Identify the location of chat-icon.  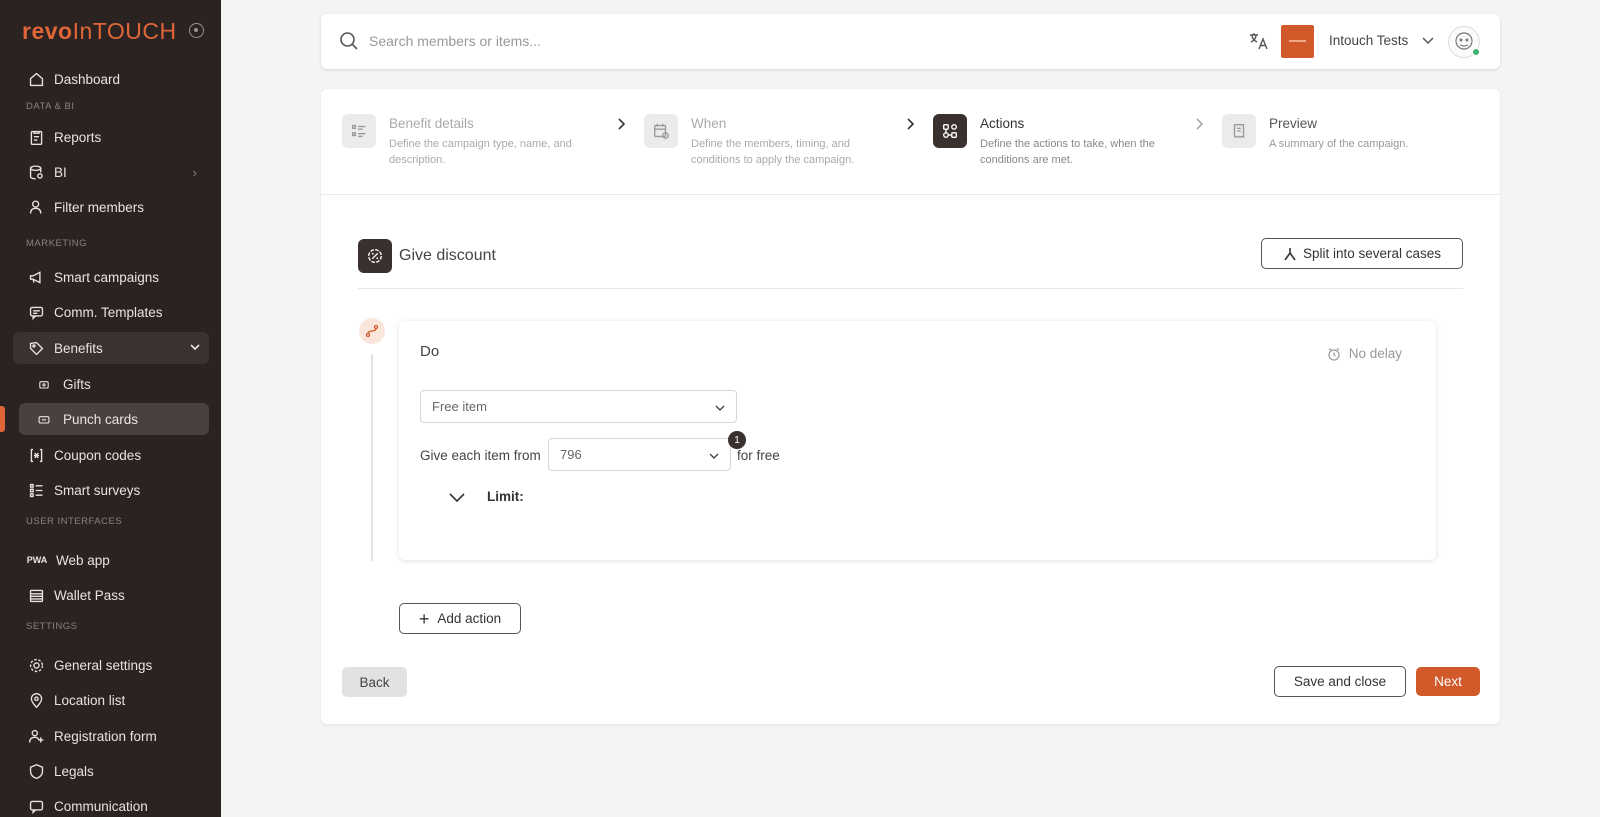
(36, 806).